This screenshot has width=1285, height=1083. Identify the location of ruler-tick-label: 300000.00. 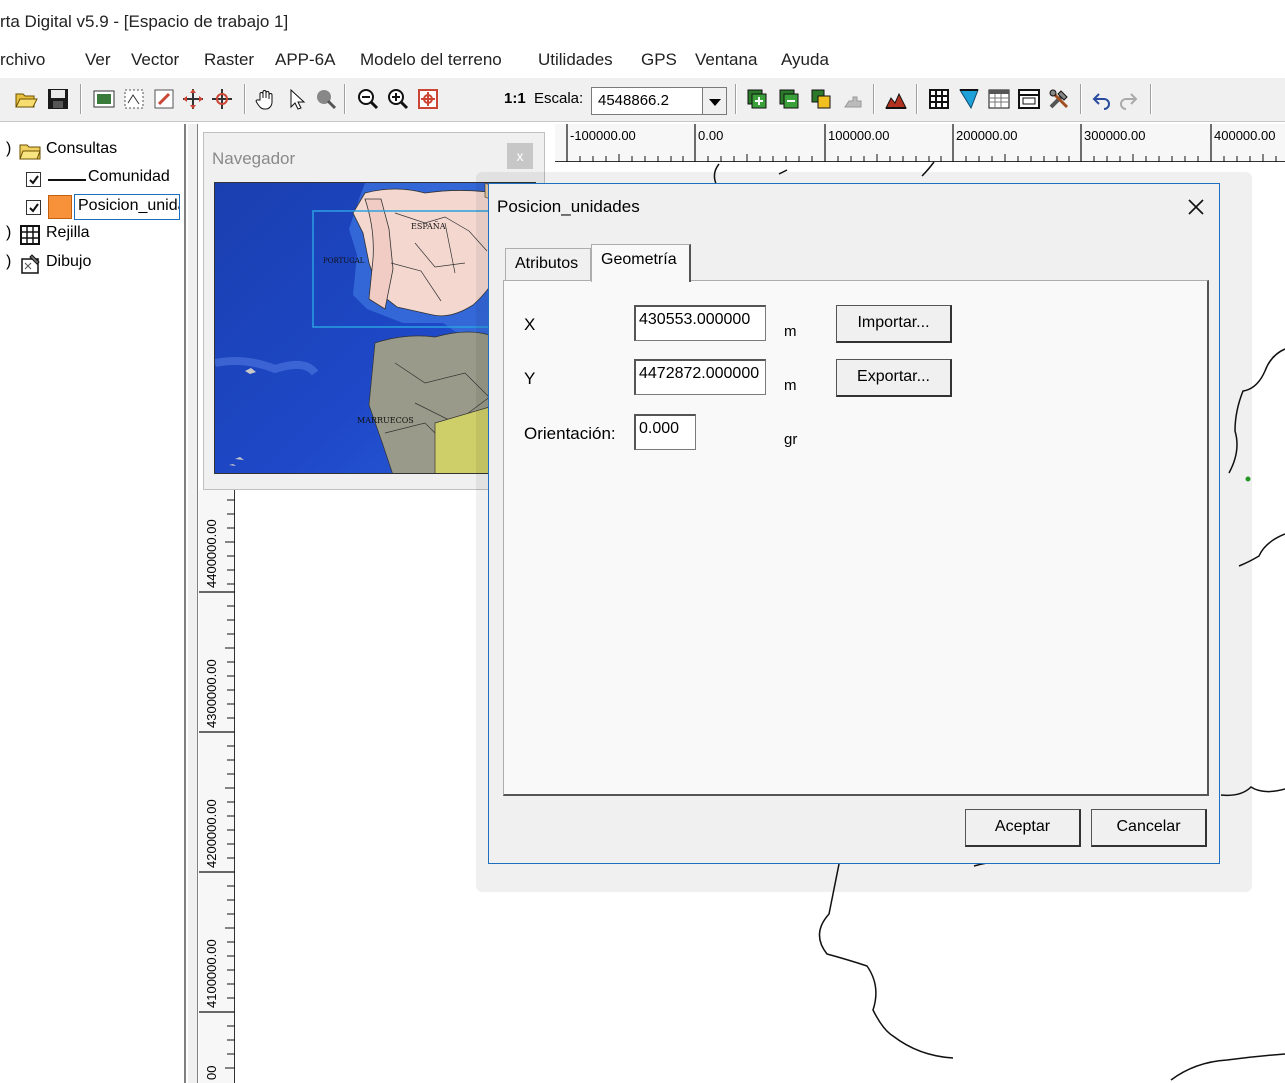
(1115, 135).